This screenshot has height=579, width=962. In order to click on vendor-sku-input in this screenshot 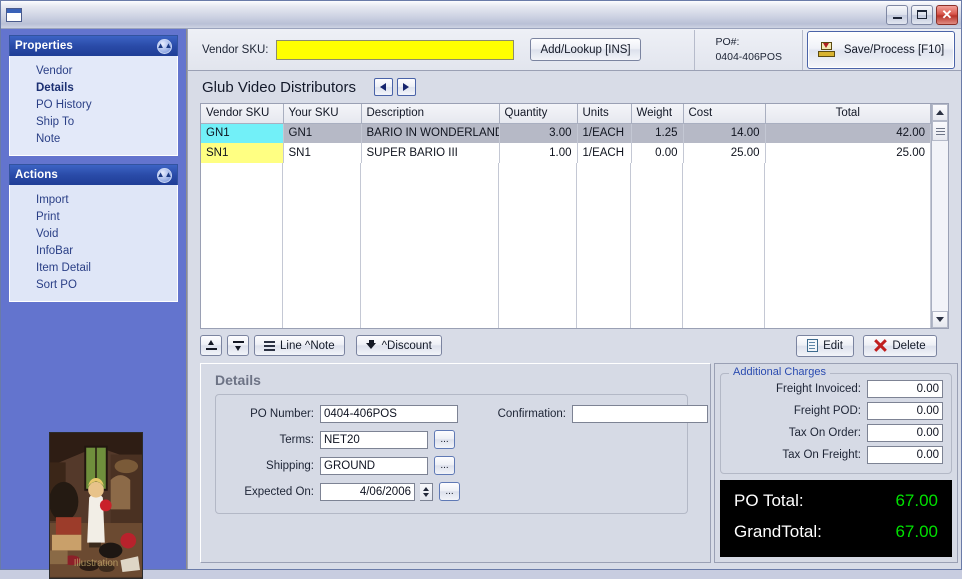, I will do `click(395, 49)`.